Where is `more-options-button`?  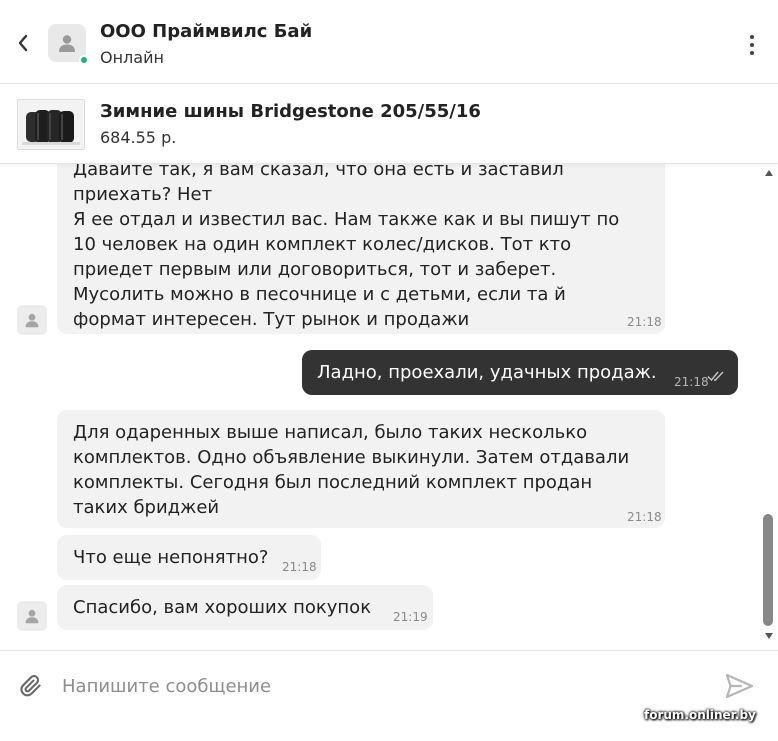 more-options-button is located at coordinates (752, 45).